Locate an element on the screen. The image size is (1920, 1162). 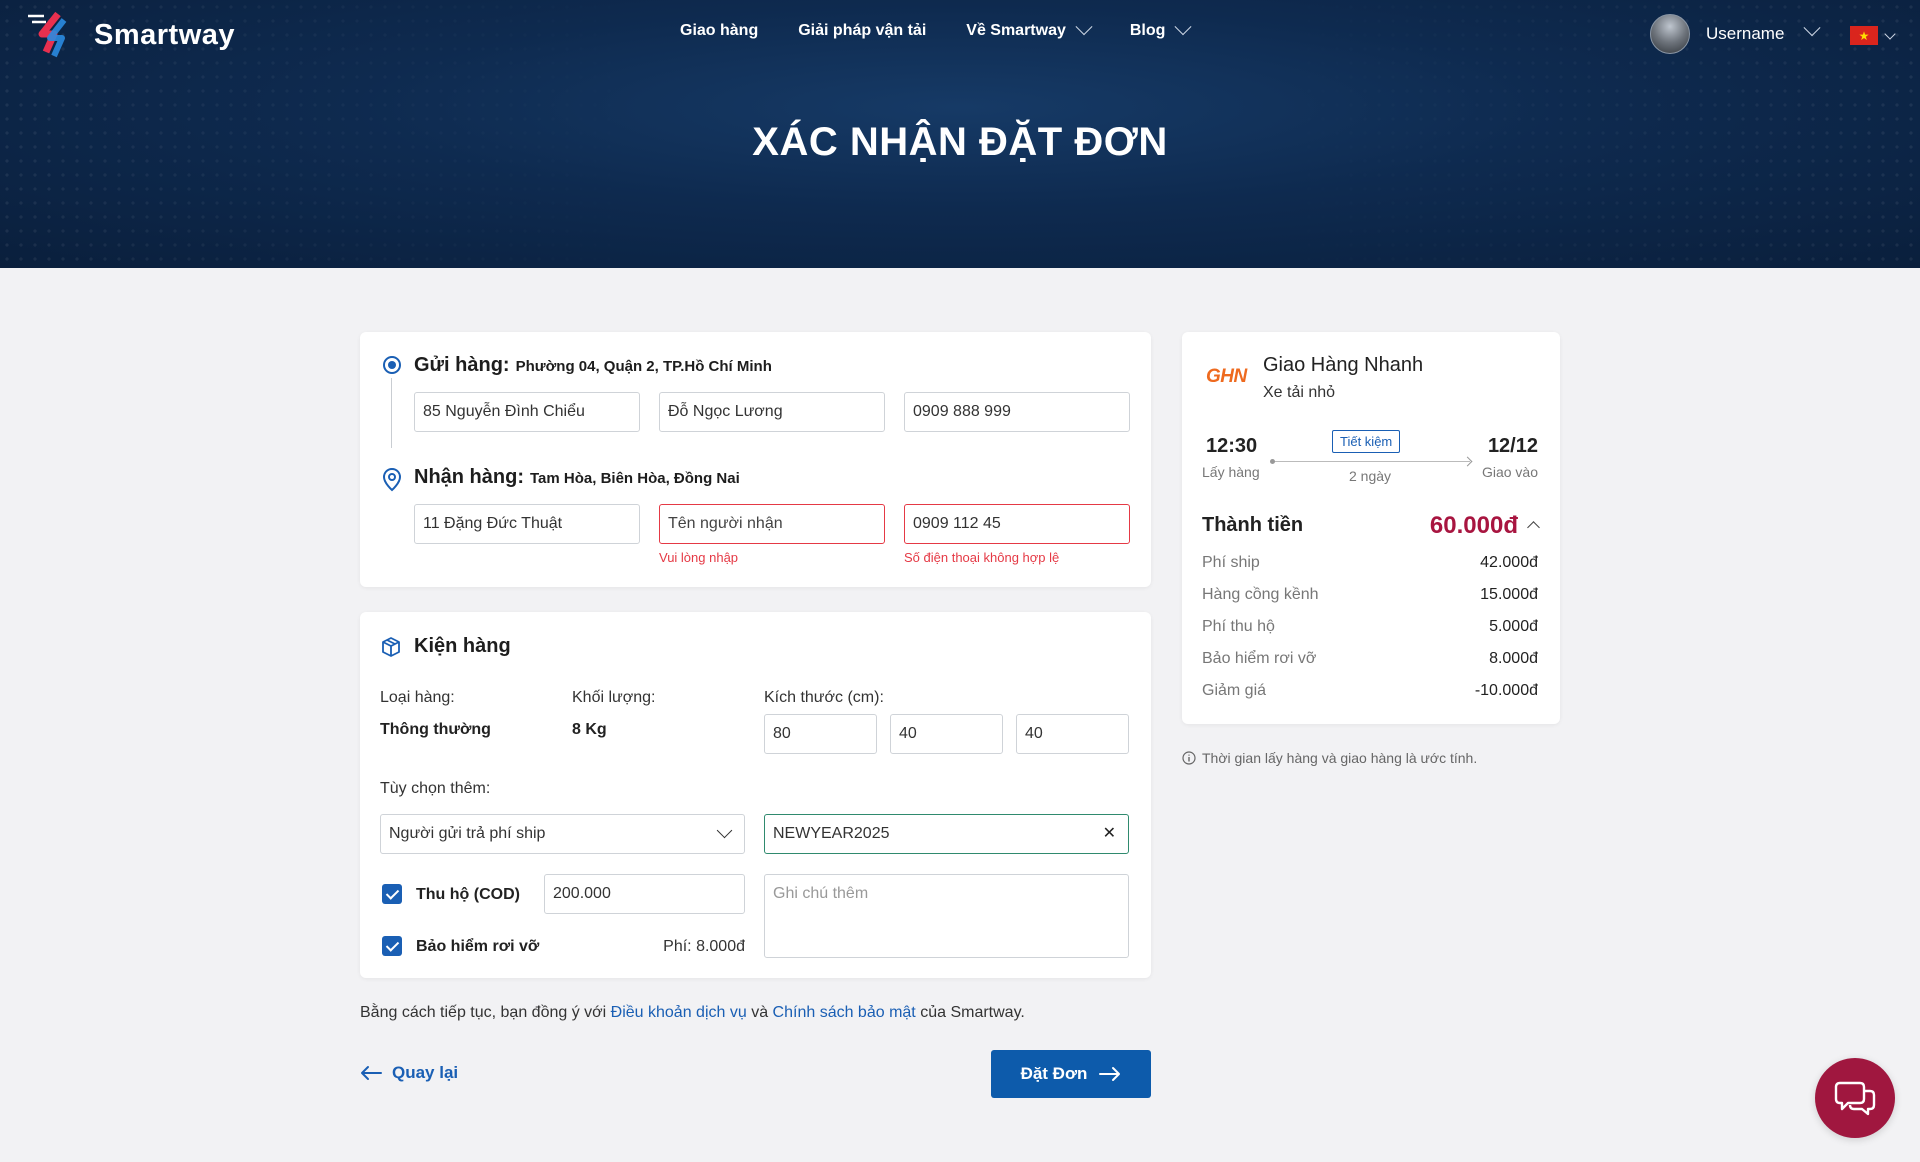
options-label: Tùy chọn thêm: is located at coordinates (435, 788).